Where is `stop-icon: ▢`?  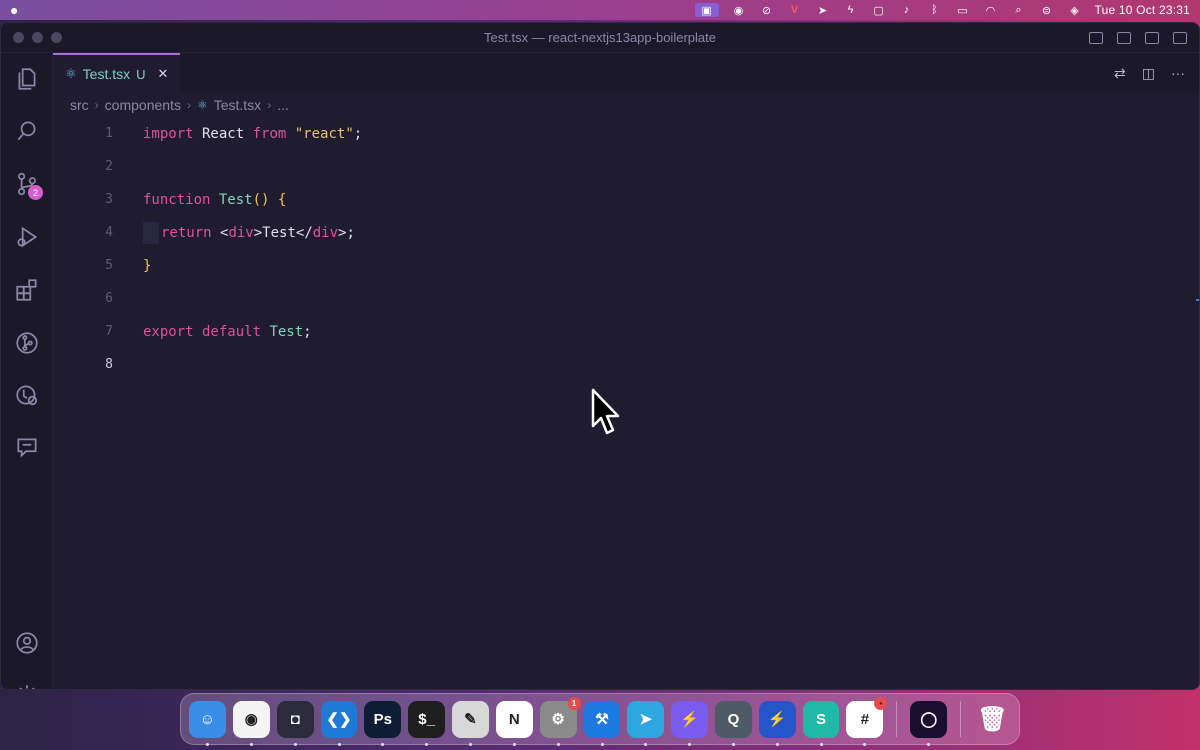 stop-icon: ▢ is located at coordinates (879, 10).